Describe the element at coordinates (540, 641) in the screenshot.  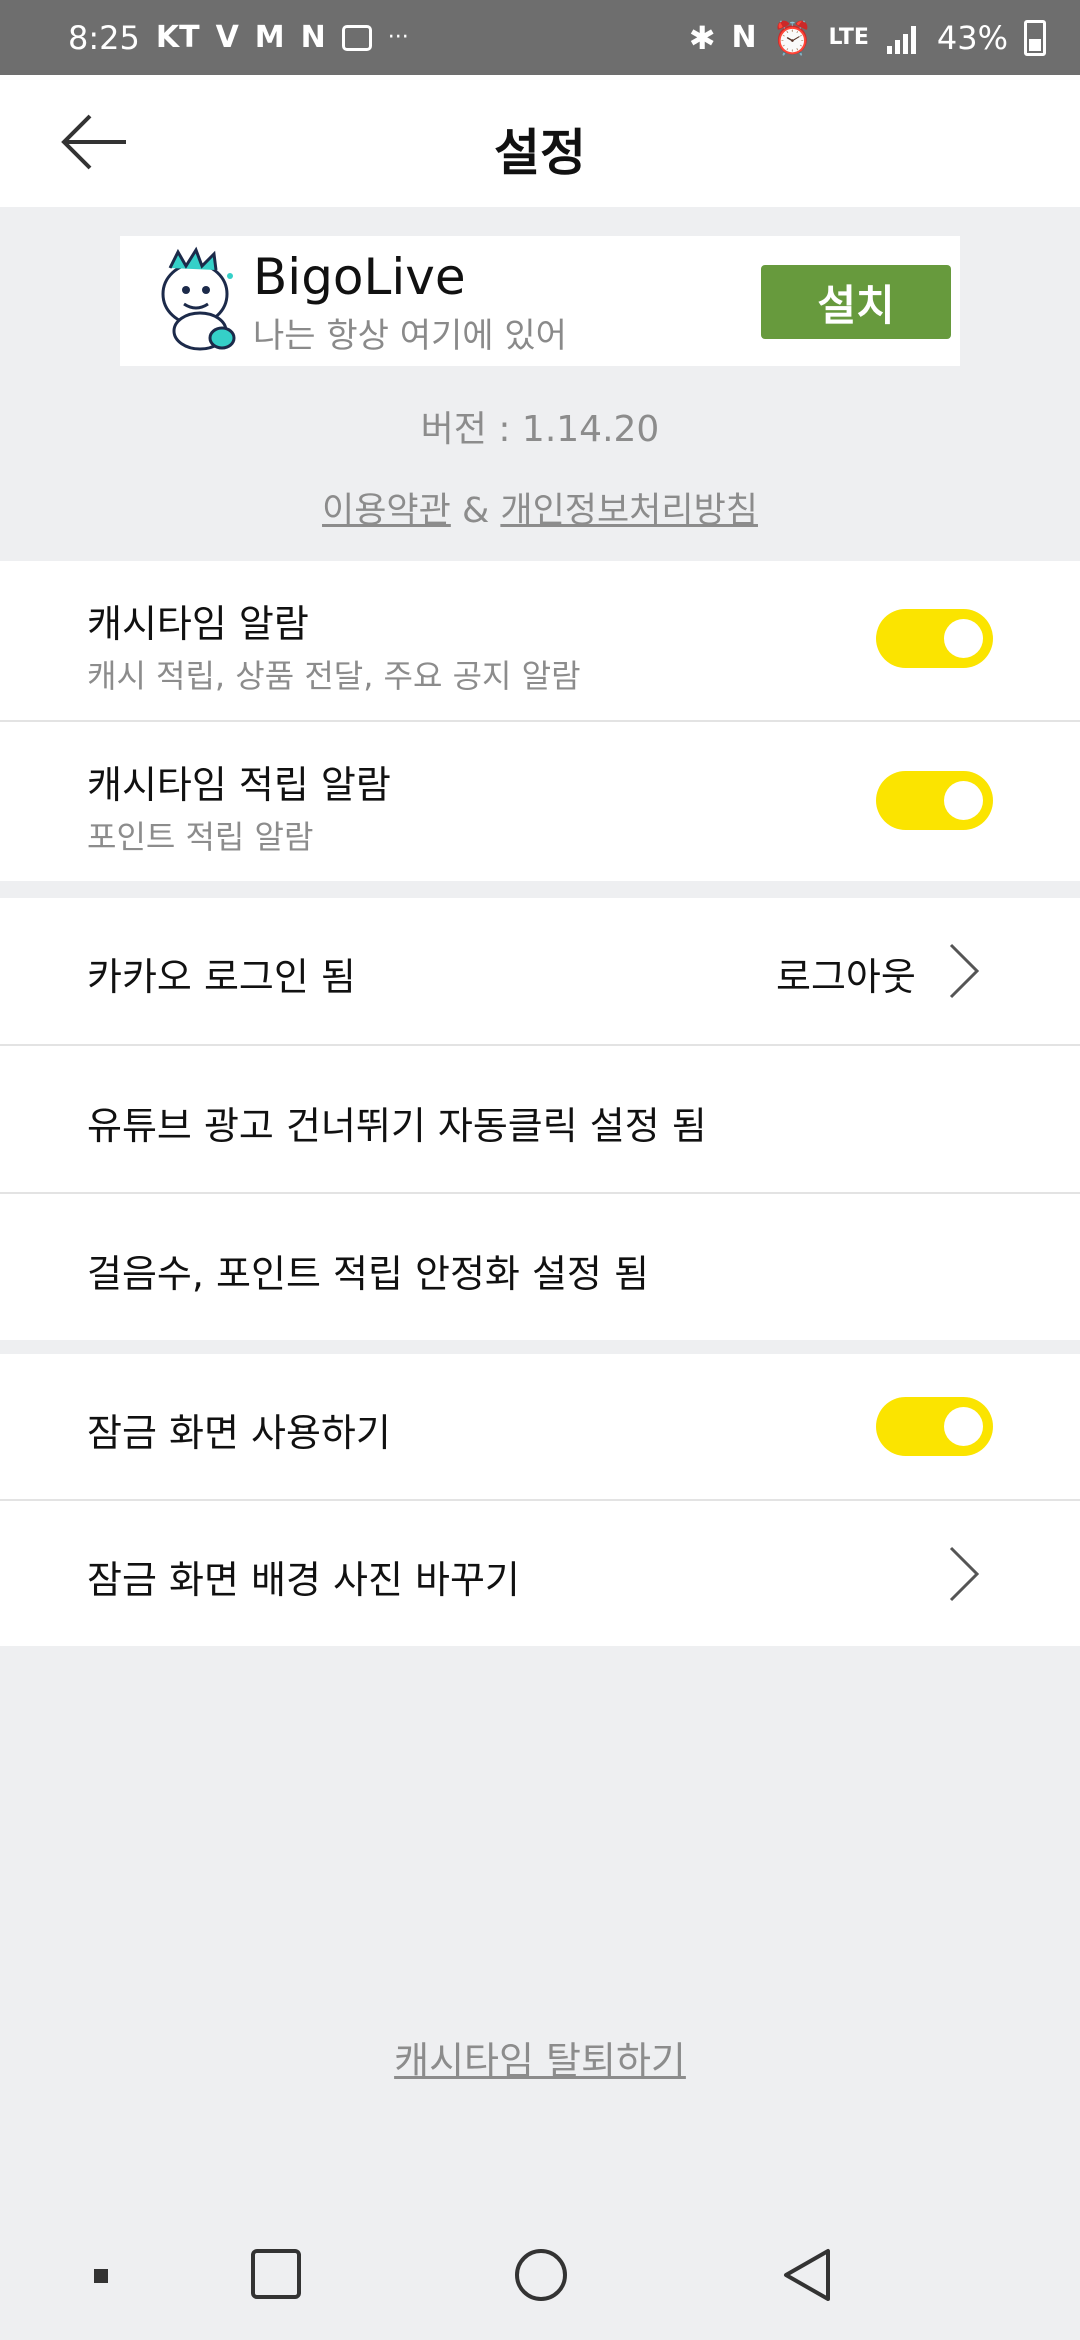
I see `setting-row-cash-alarm: 캐시타임 알람 캐시 적립, 상품 전달, 주요 공지 알람` at that location.